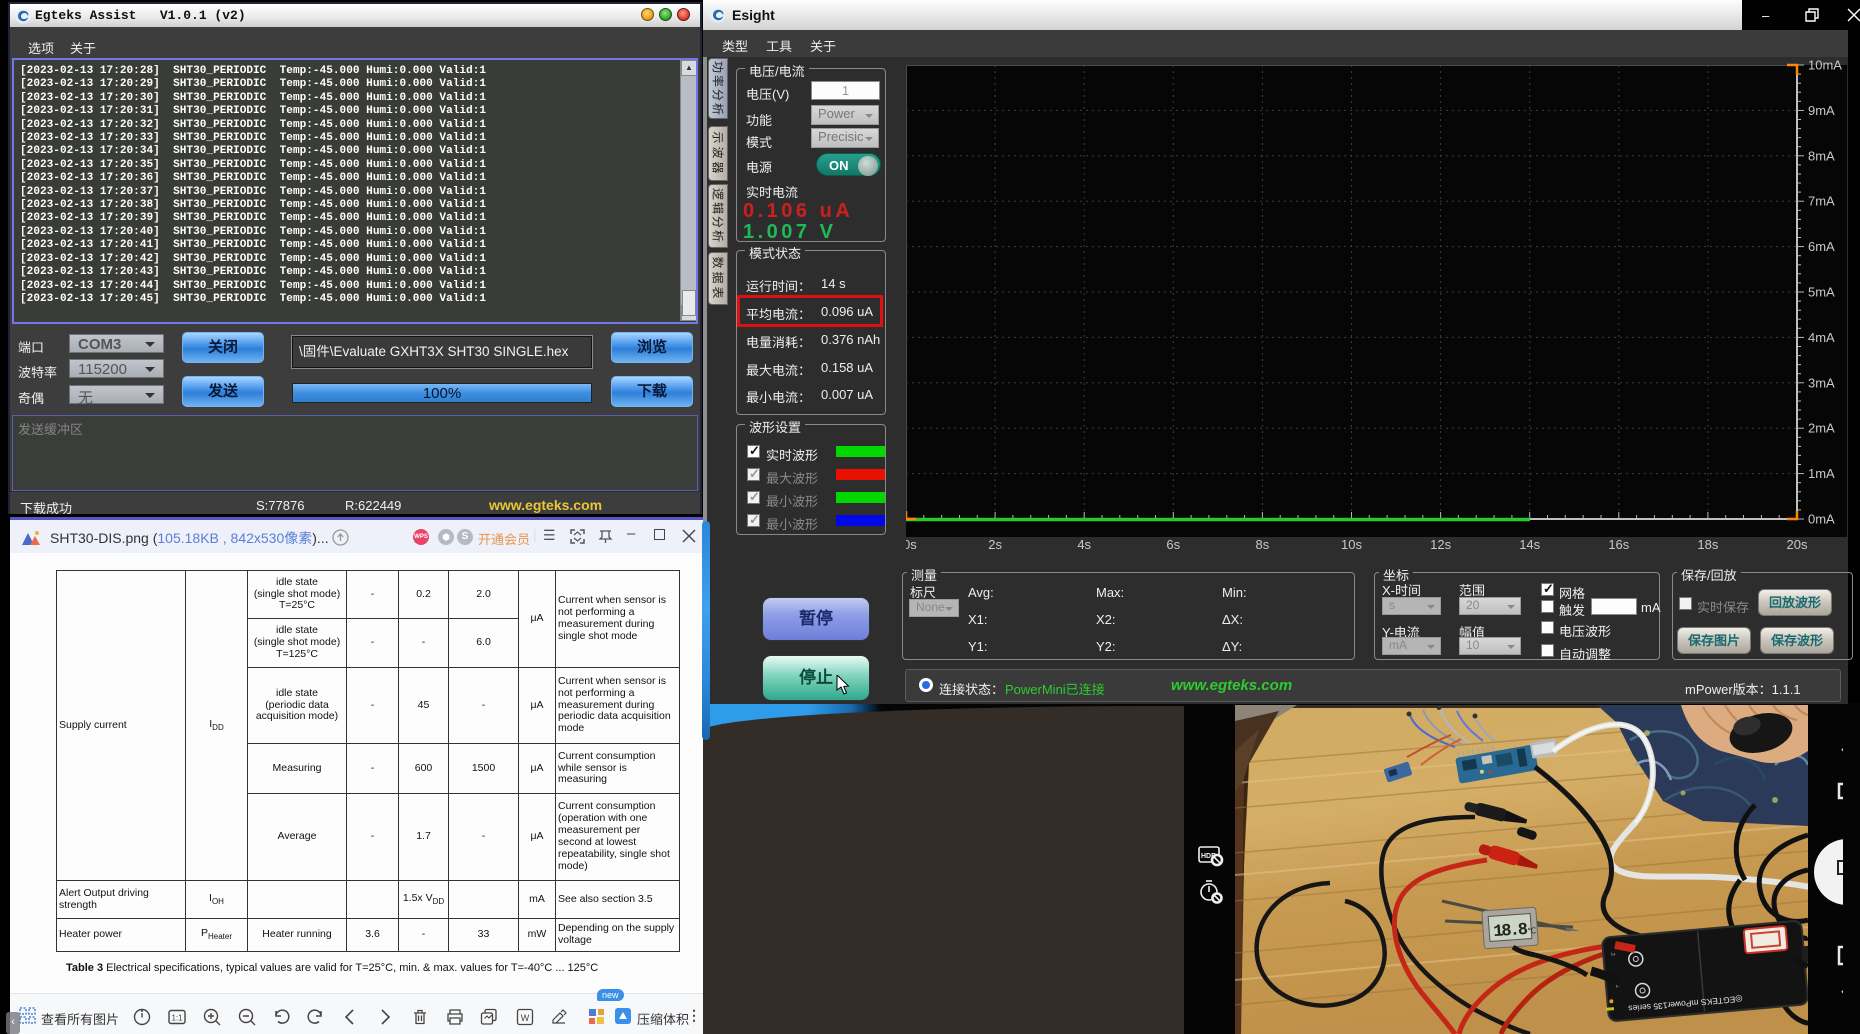 The image size is (1860, 1034). I want to click on svg-text: 1:1, so click(177, 1018).